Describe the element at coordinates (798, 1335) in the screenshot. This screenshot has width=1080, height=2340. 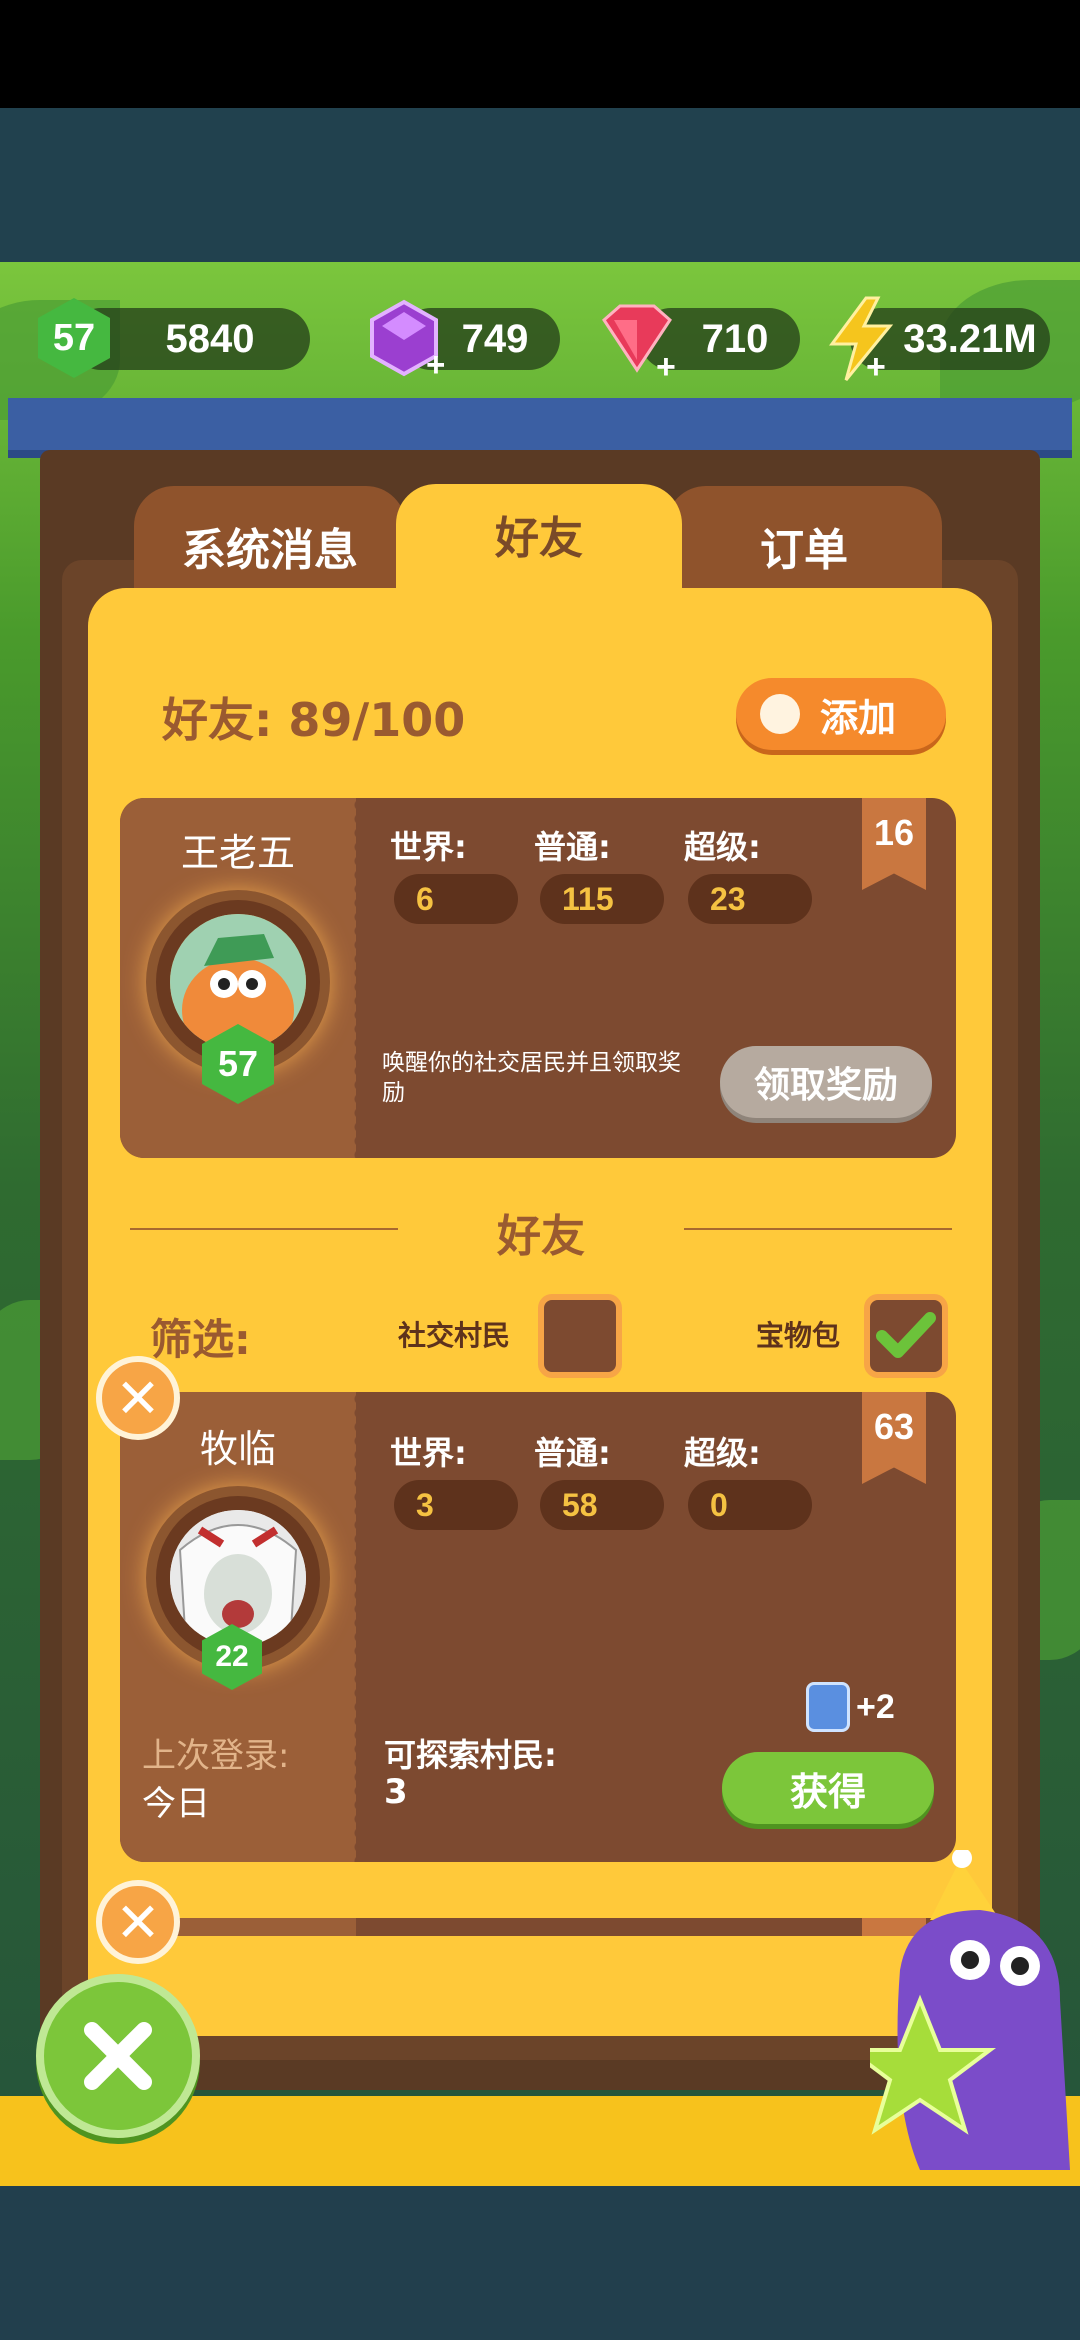
I see `treasure-label: 宝物包` at that location.